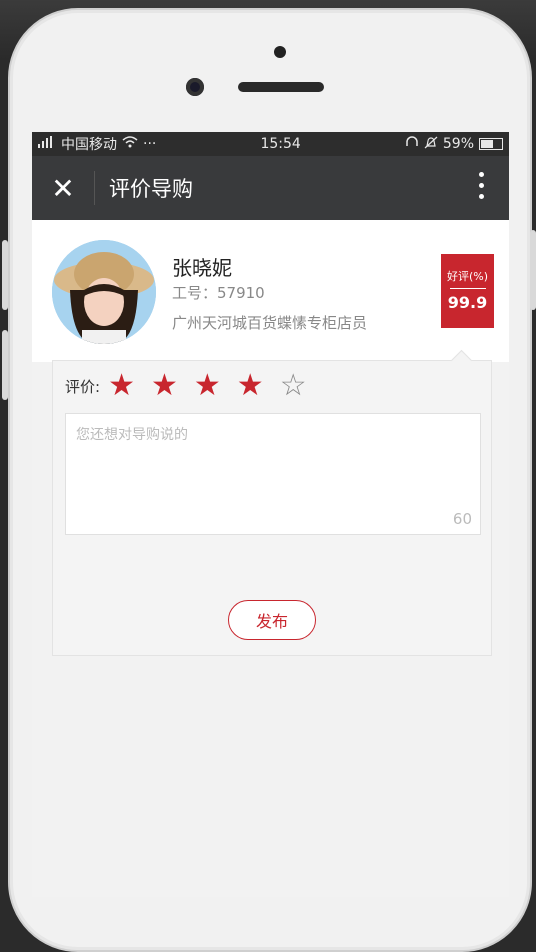 This screenshot has width=536, height=952. What do you see at coordinates (462, 519) in the screenshot?
I see `char-counter: 60` at bounding box center [462, 519].